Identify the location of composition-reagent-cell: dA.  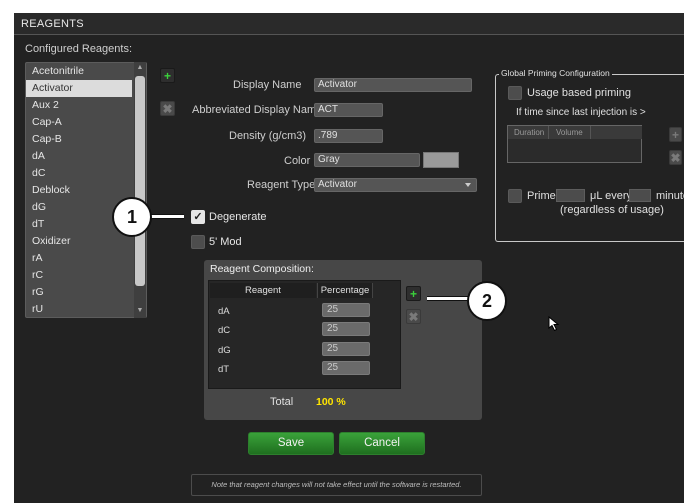
(224, 311).